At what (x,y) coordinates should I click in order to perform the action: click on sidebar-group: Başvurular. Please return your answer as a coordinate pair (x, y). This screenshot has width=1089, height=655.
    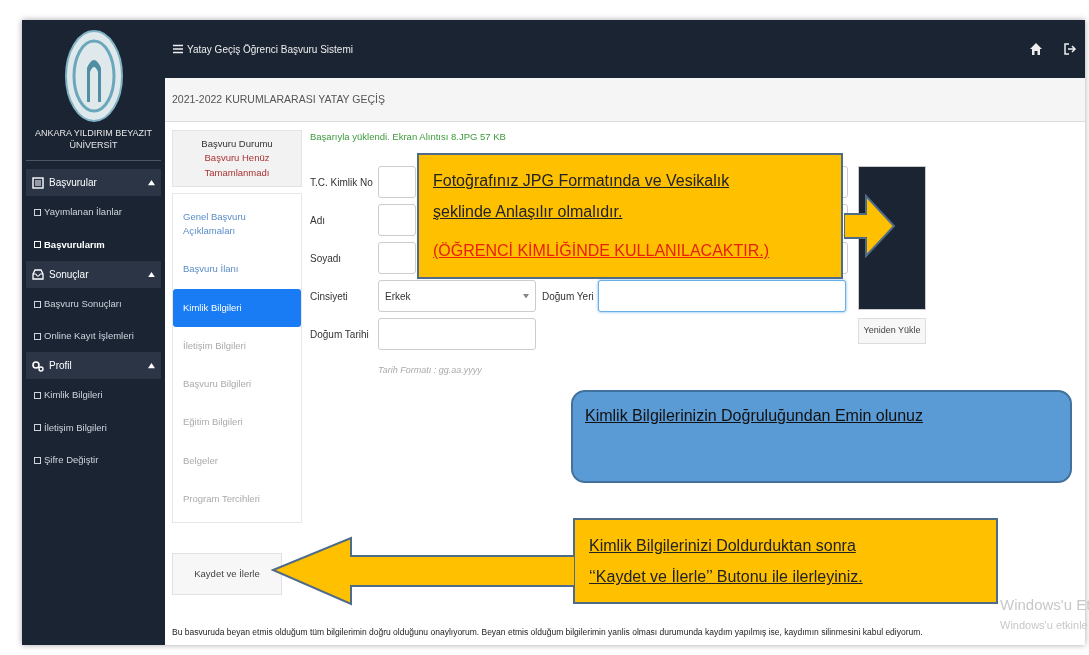
    Looking at the image, I should click on (93, 183).